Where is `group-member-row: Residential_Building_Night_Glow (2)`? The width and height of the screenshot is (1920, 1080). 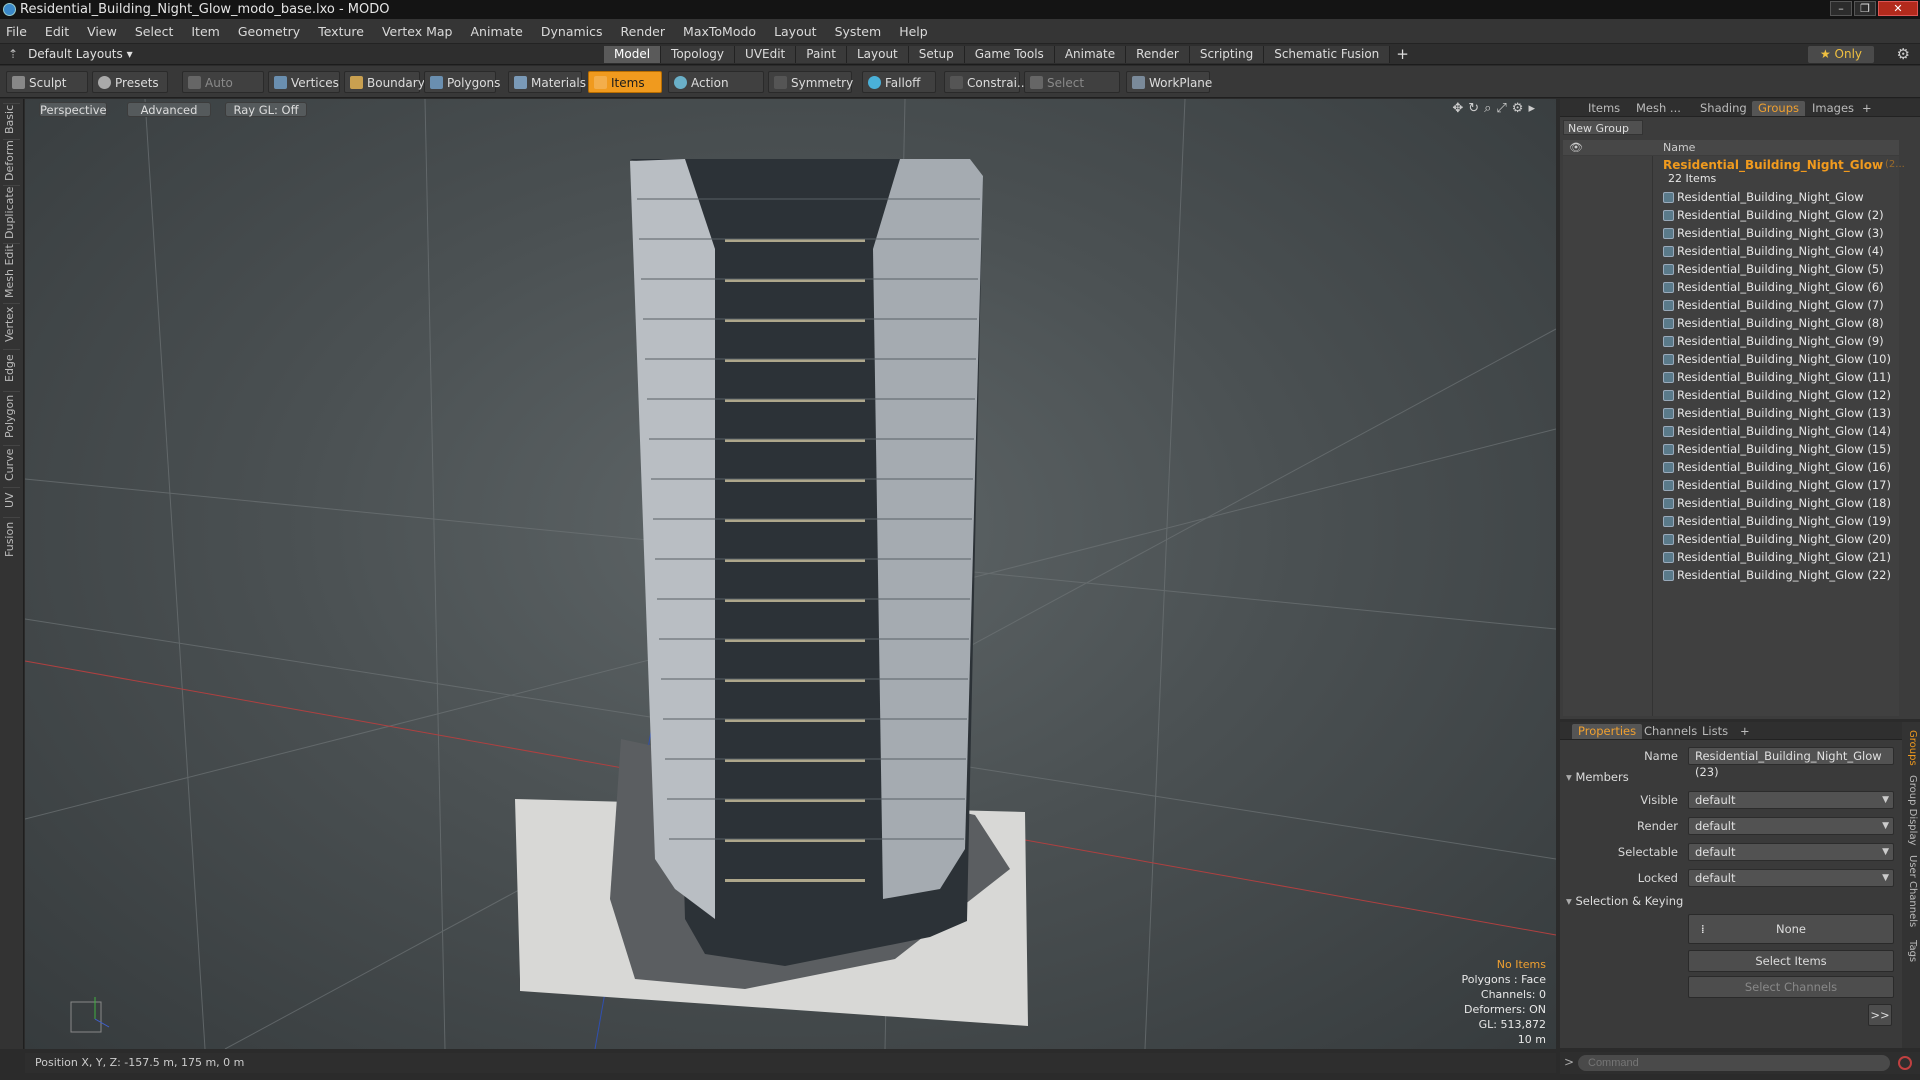 group-member-row: Residential_Building_Night_Glow (2) is located at coordinates (1731, 215).